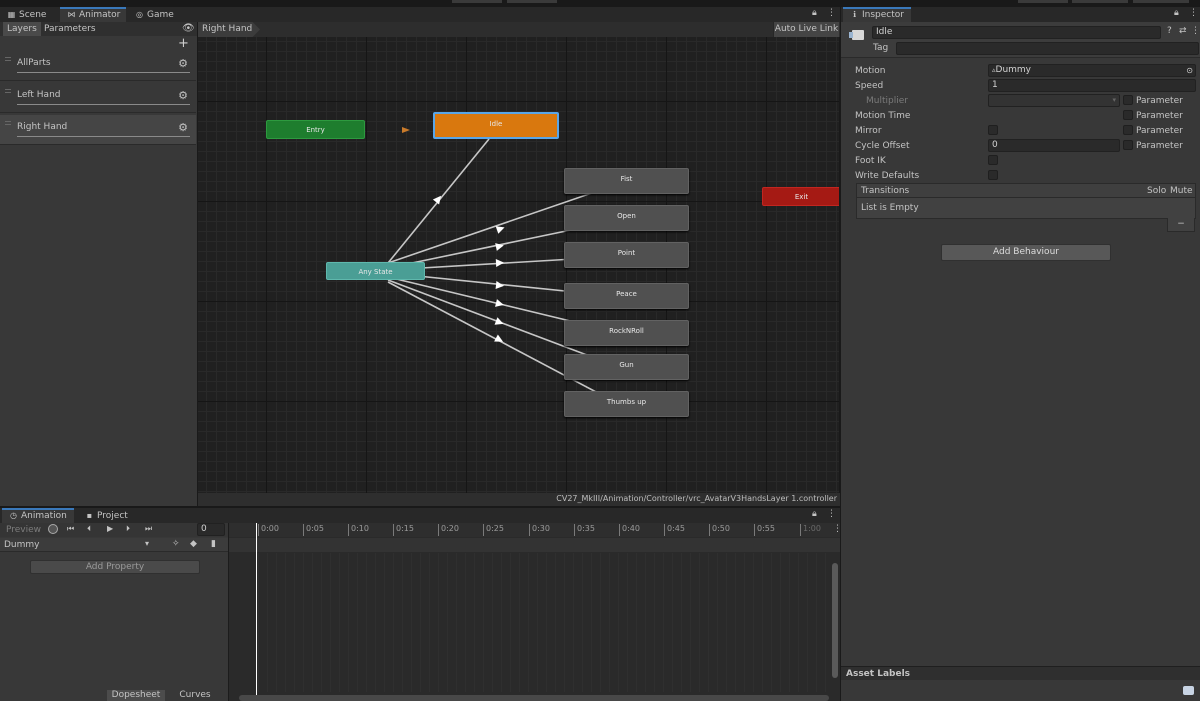 This screenshot has height=701, width=1200. Describe the element at coordinates (506, 260) in the screenshot. I see `transition-arrows` at that location.